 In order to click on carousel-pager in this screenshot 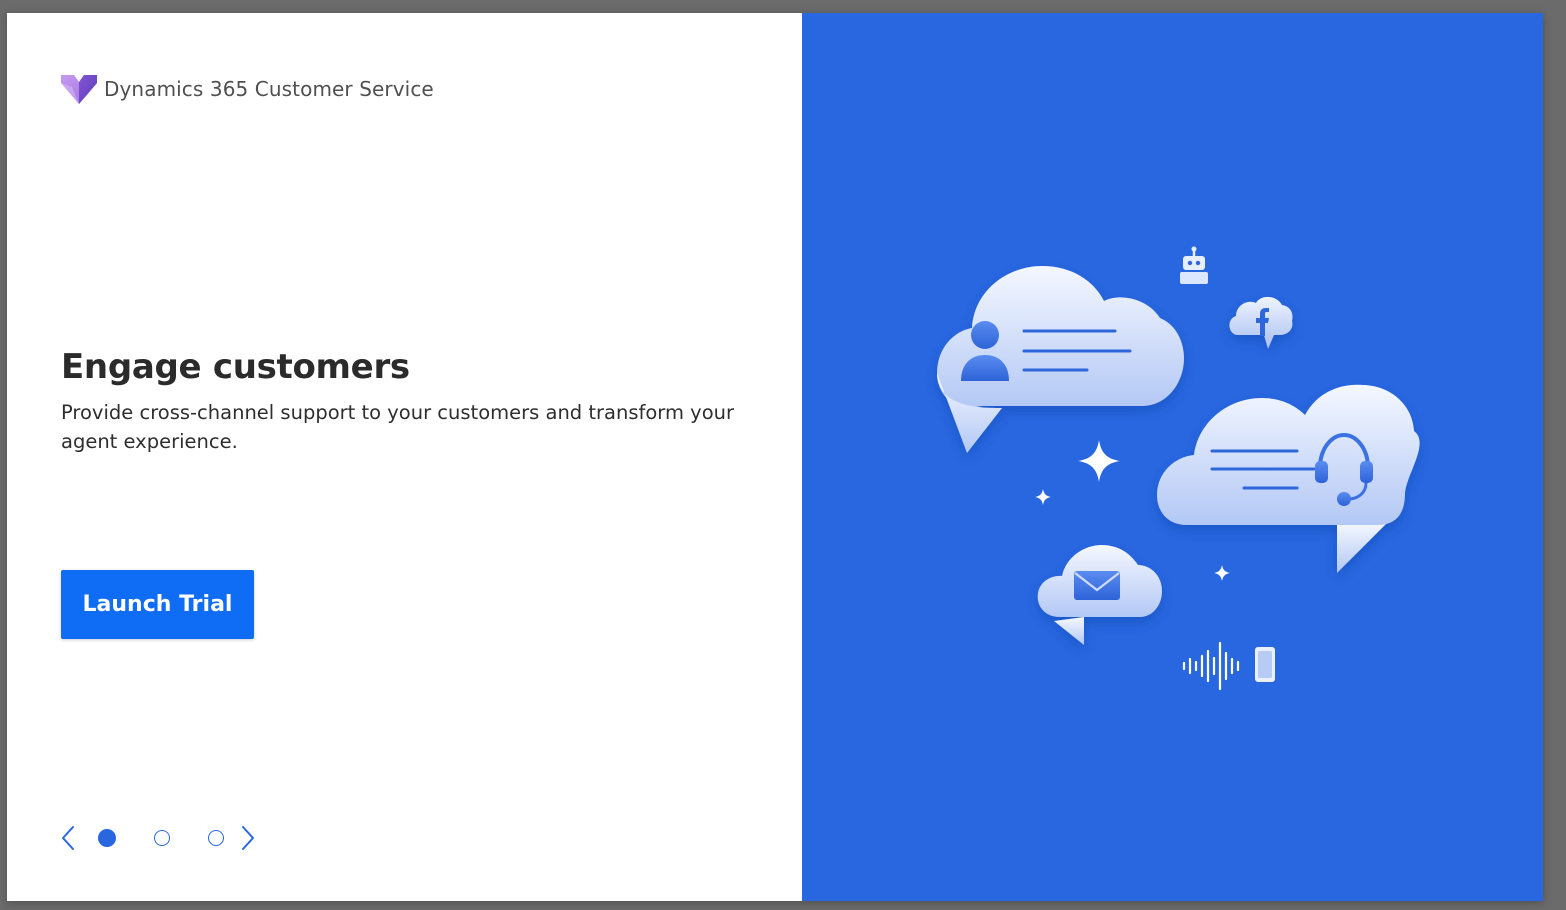, I will do `click(158, 838)`.